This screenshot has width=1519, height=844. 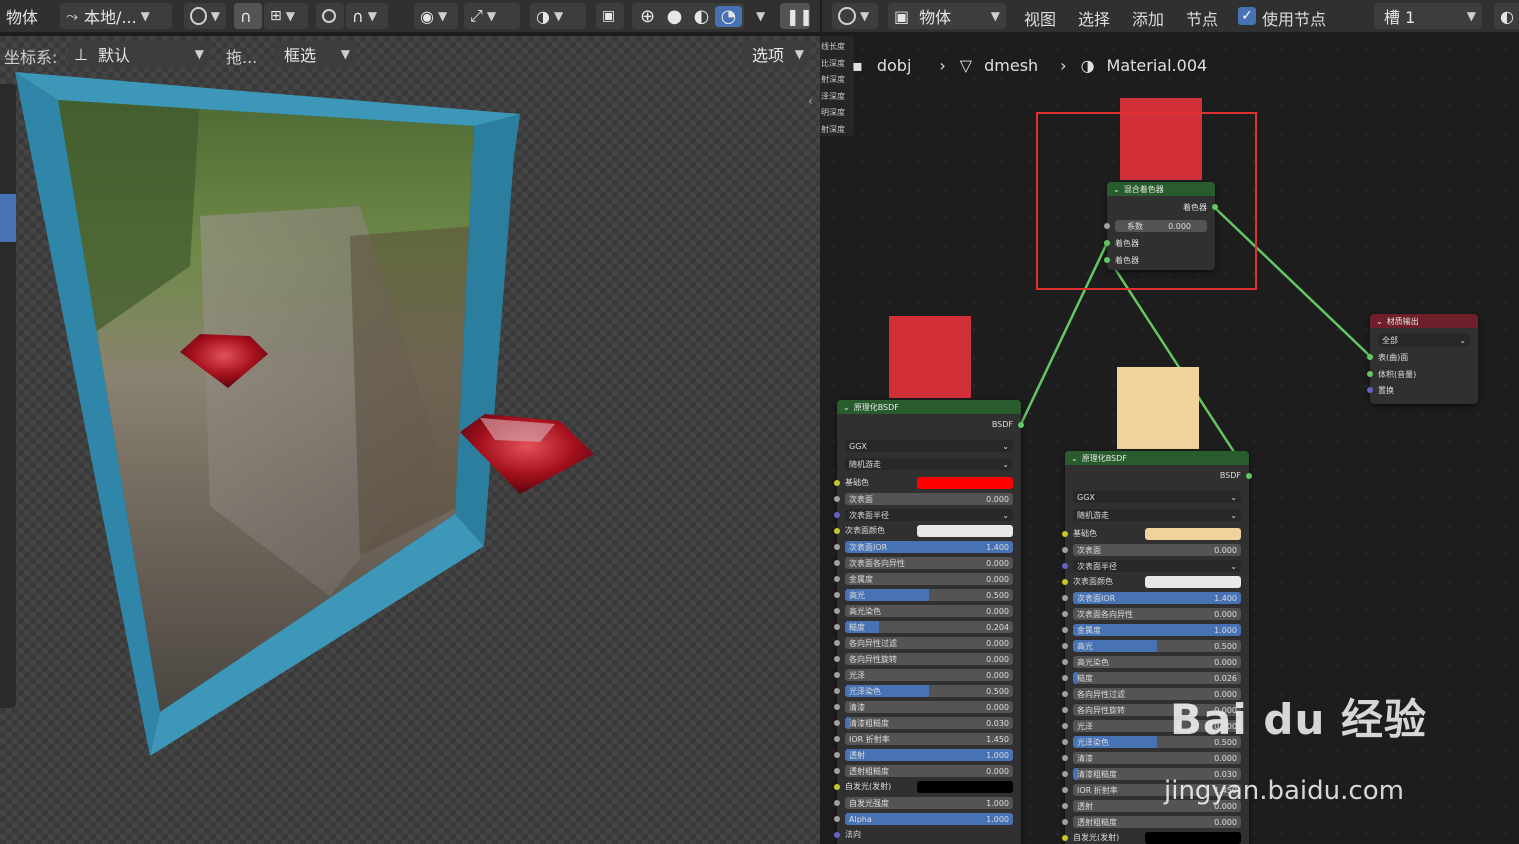 I want to click on pause-render-button: ❚❚, so click(x=795, y=16).